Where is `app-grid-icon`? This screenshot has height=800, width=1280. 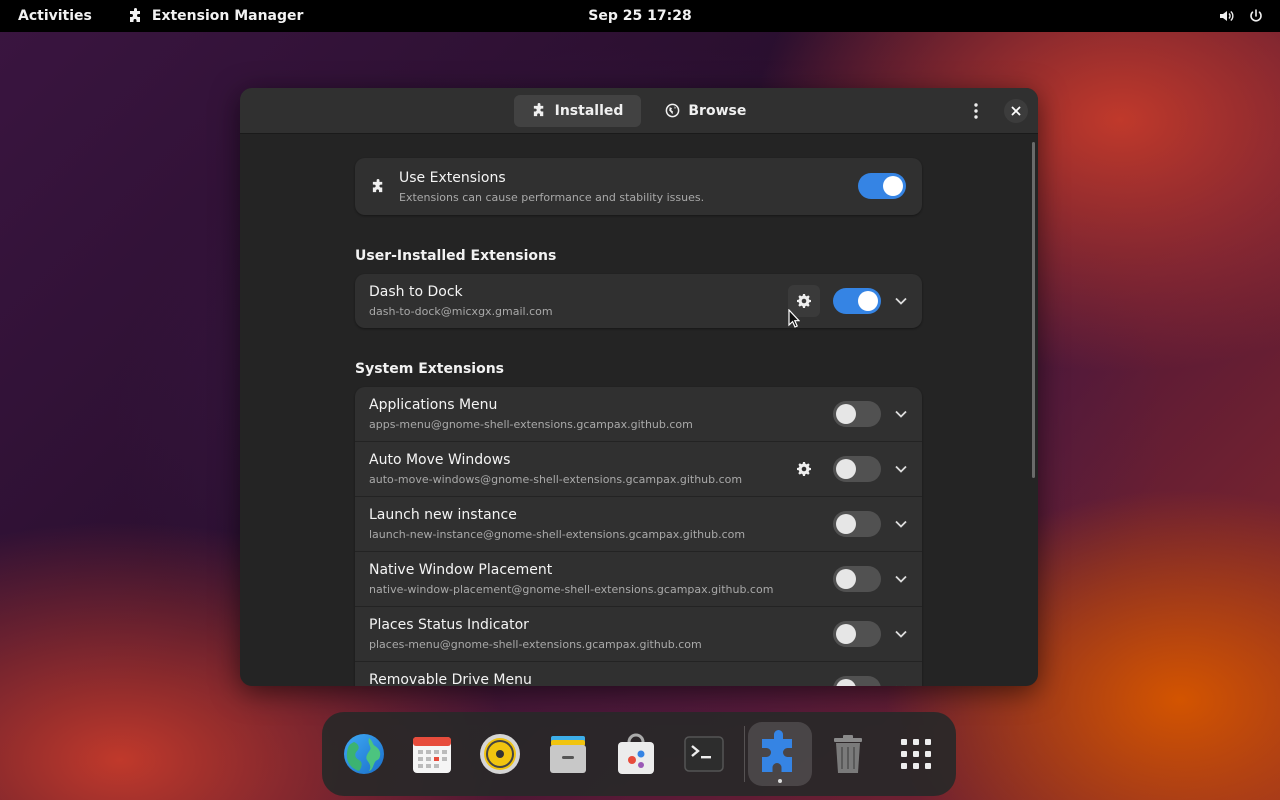
app-grid-icon is located at coordinates (916, 754).